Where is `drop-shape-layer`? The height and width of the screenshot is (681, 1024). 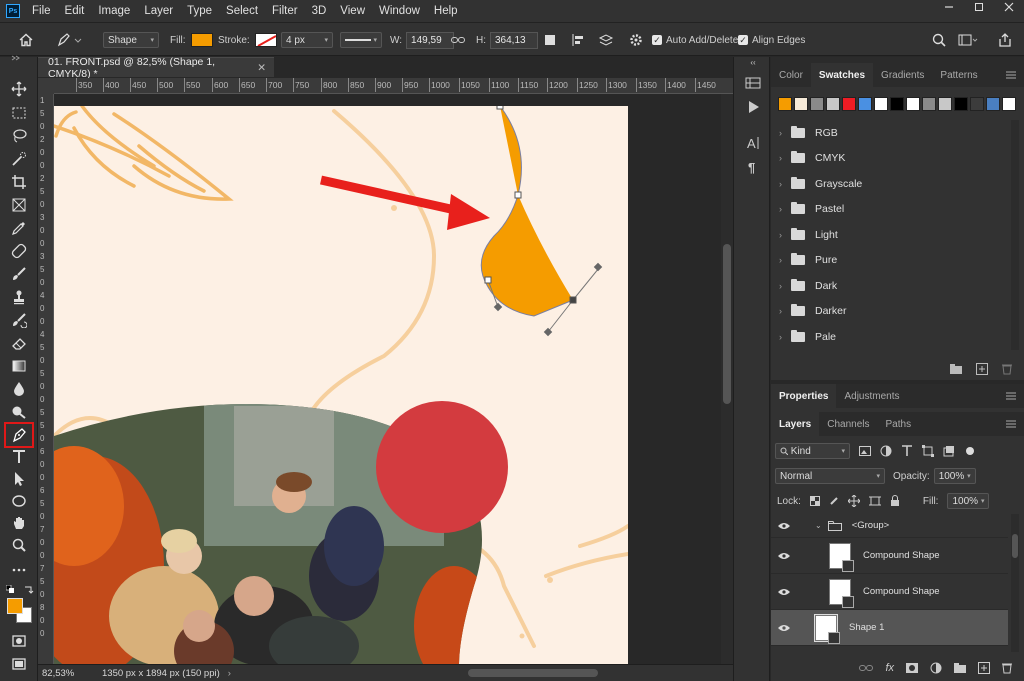 drop-shape-layer is located at coordinates (541, 221).